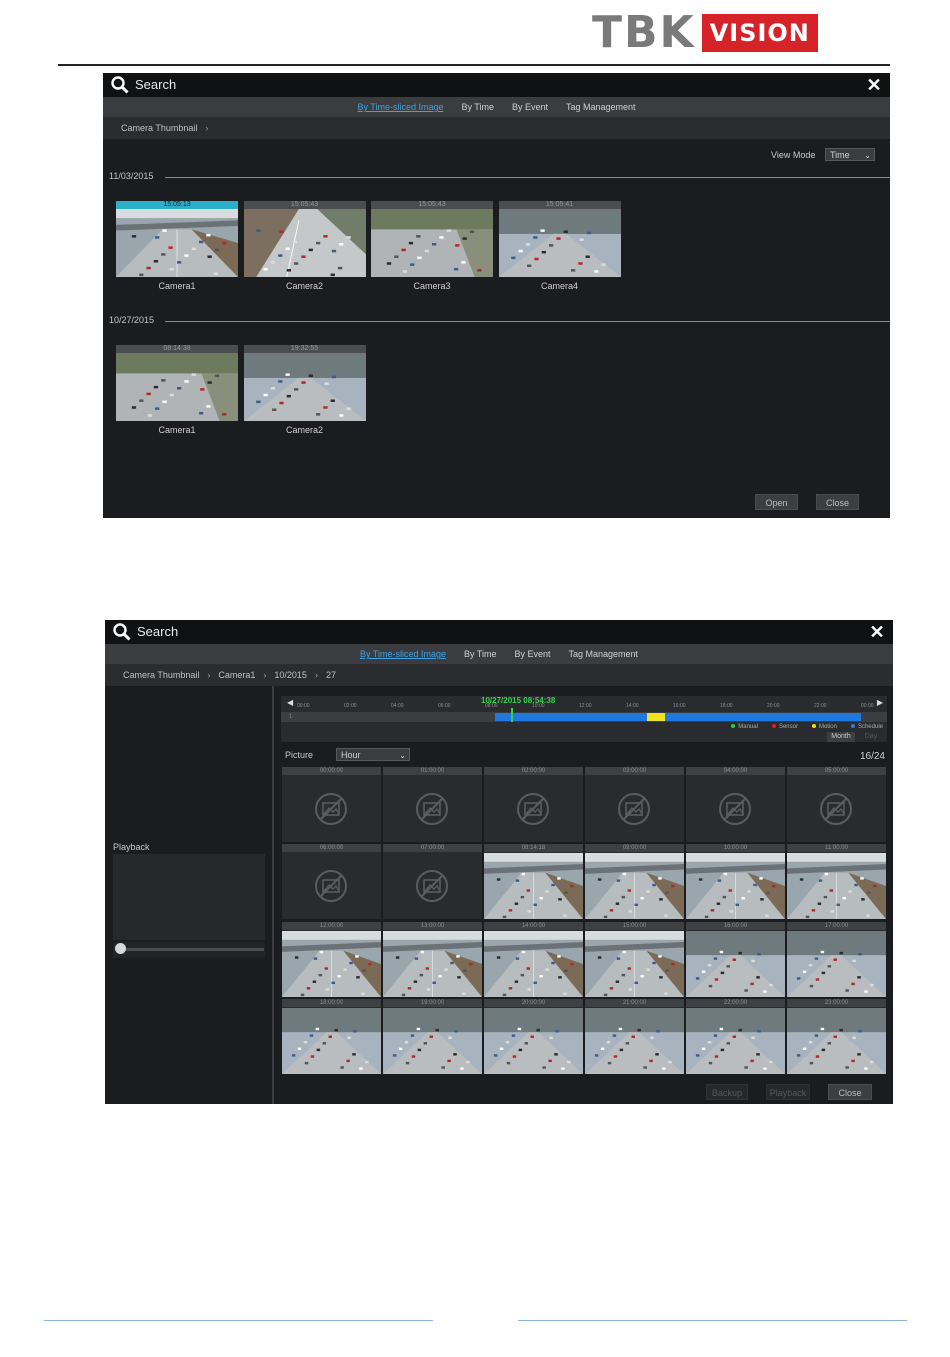 The width and height of the screenshot is (950, 1357). I want to click on no-image-icon, so click(836, 809).